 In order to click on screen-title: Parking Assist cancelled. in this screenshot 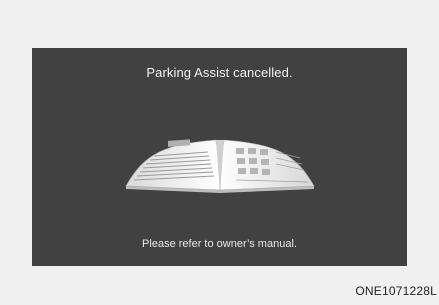, I will do `click(219, 72)`.